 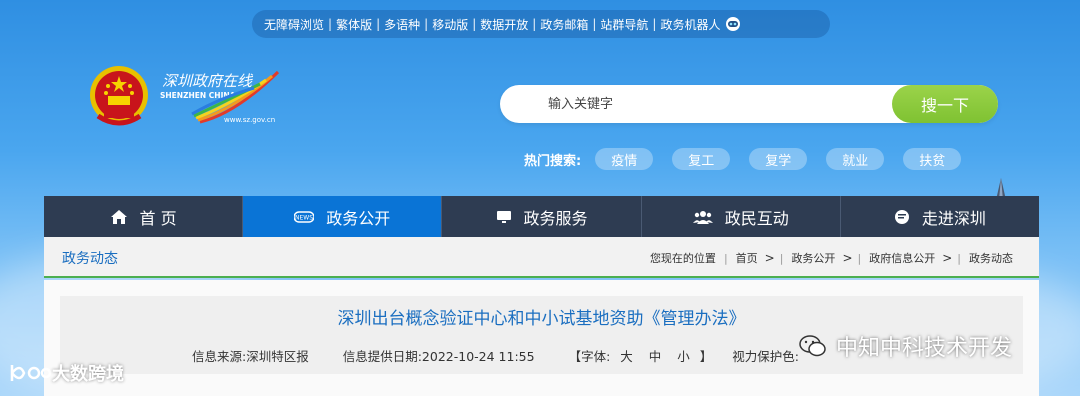 I want to click on breadcrumb: 您现在的位置 | 首页 > | 政务公开 > | 政府信息公开 > | 政务动态, so click(x=831, y=258).